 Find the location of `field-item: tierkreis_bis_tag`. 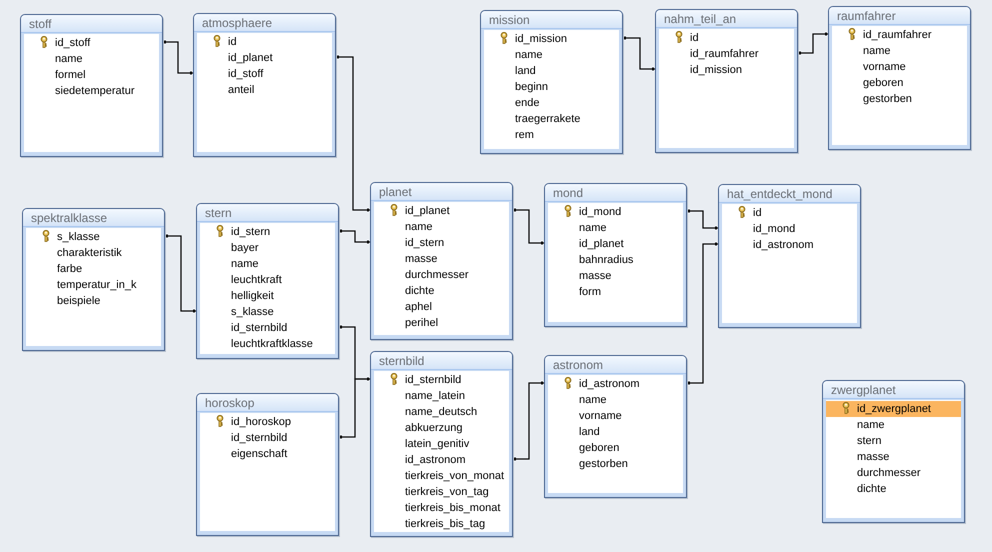

field-item: tierkreis_bis_tag is located at coordinates (441, 524).